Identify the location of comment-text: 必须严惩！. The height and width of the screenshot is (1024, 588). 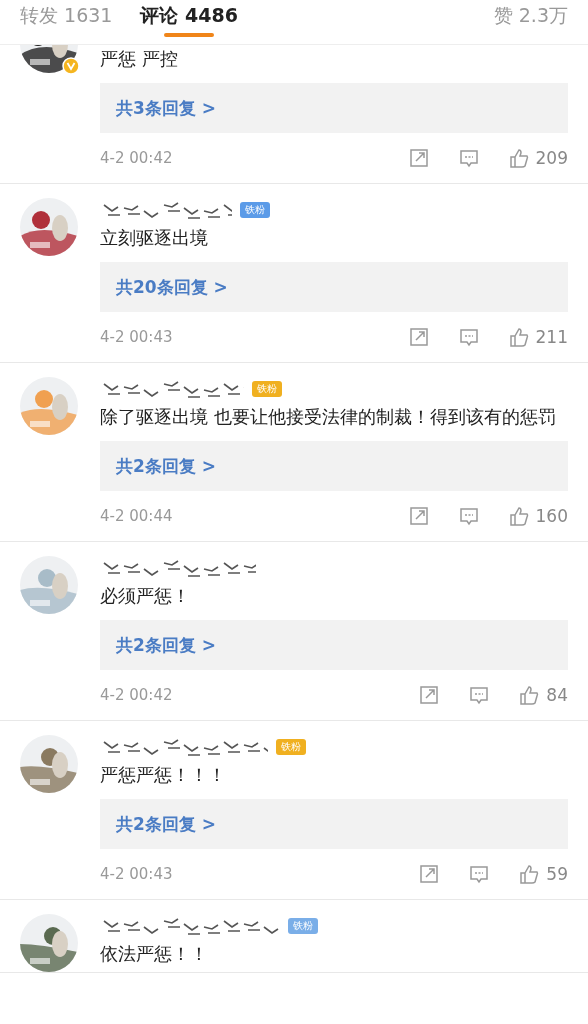
(145, 596).